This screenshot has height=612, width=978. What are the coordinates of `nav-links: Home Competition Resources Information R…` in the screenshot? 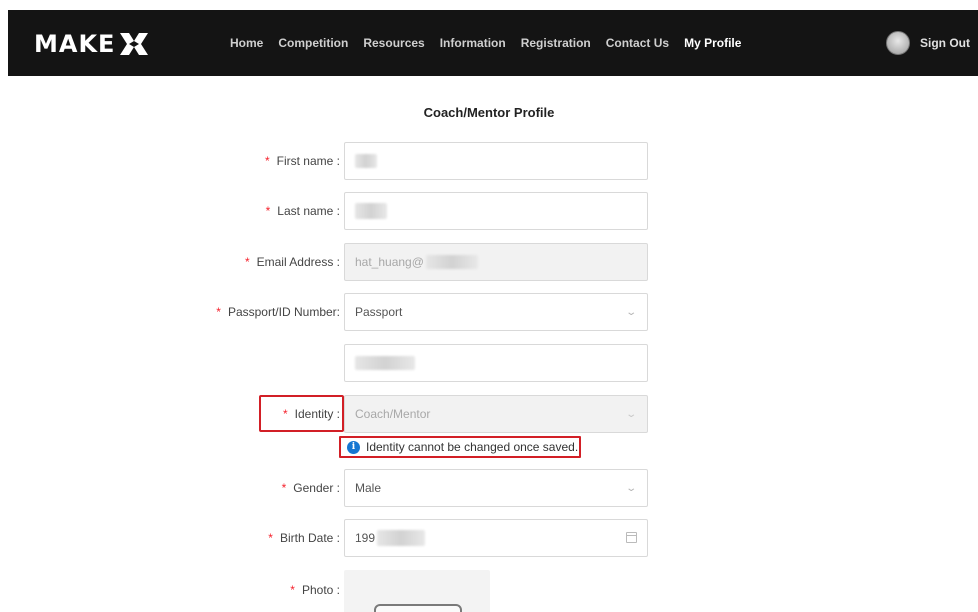 It's located at (493, 43).